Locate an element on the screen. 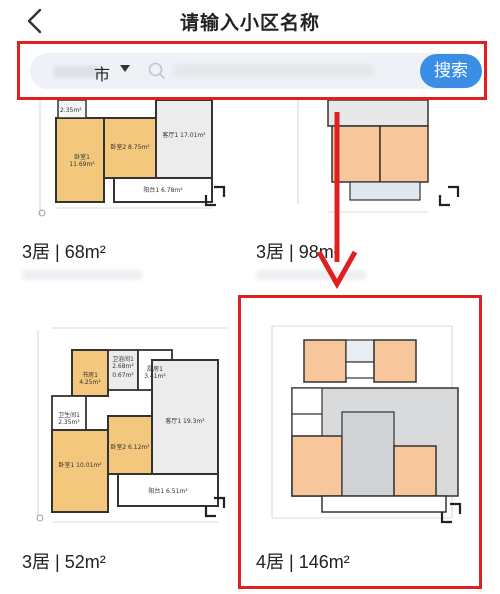  top-bar: 请输入小区名称 is located at coordinates (250, 21).